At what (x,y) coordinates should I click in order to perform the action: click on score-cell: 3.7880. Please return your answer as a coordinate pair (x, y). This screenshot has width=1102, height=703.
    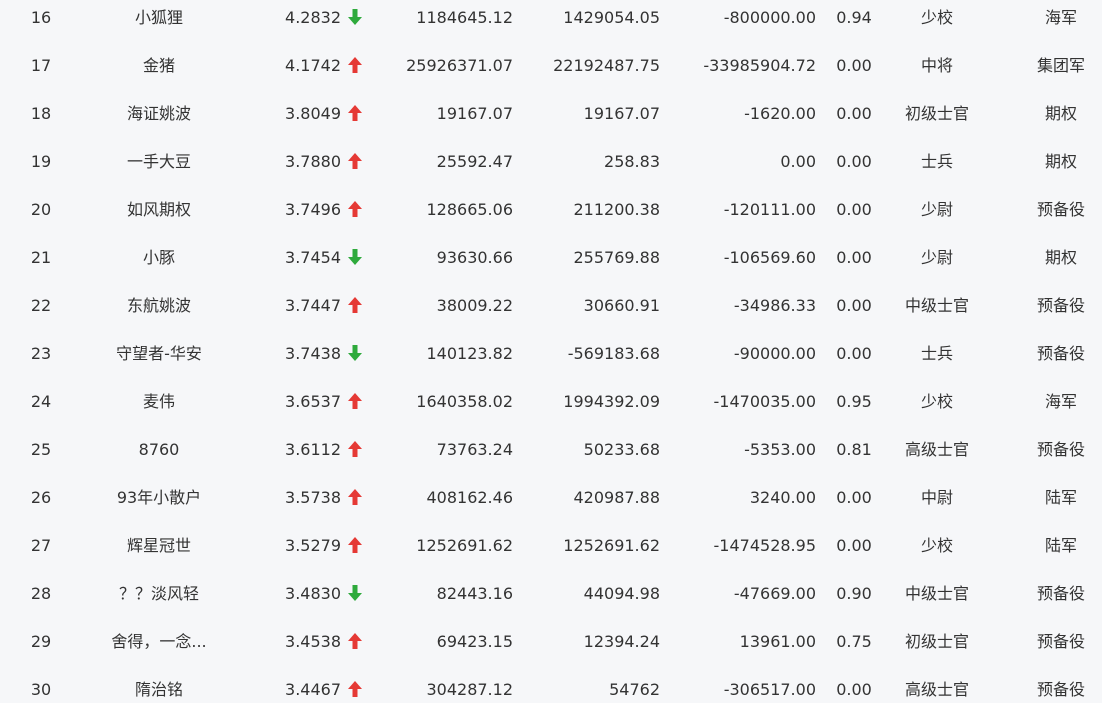
    Looking at the image, I should click on (313, 161).